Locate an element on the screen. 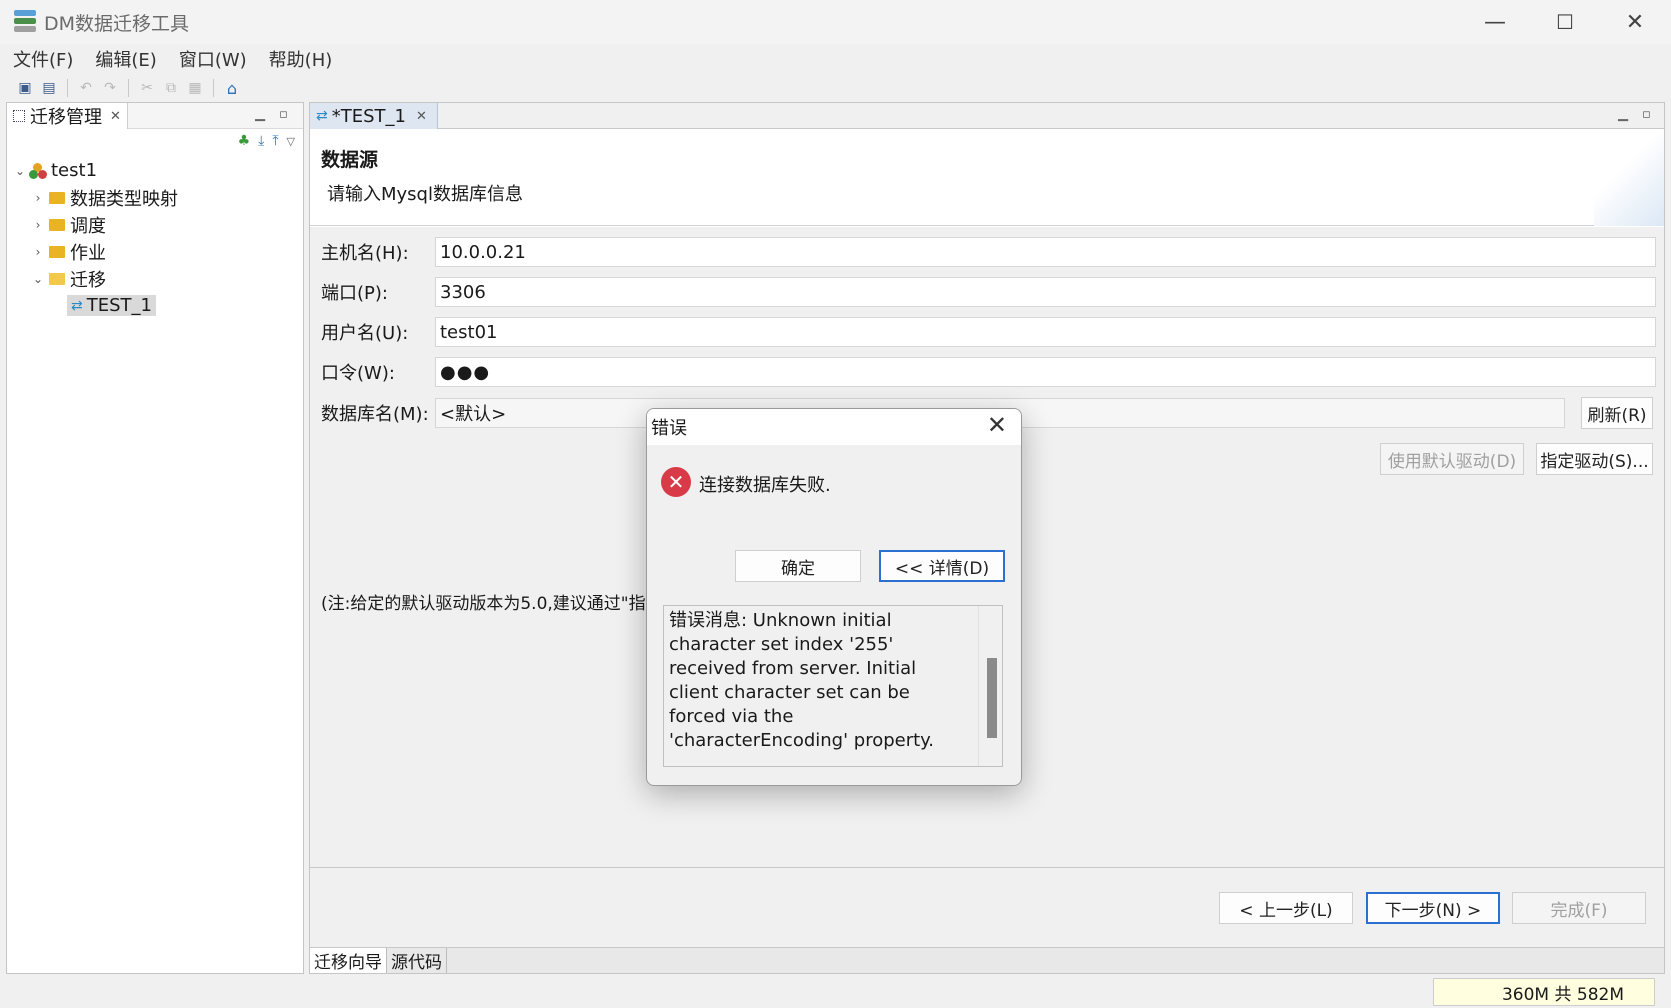 Image resolution: width=1671 pixels, height=1008 pixels. save-all-icon: ▤ is located at coordinates (49, 88).